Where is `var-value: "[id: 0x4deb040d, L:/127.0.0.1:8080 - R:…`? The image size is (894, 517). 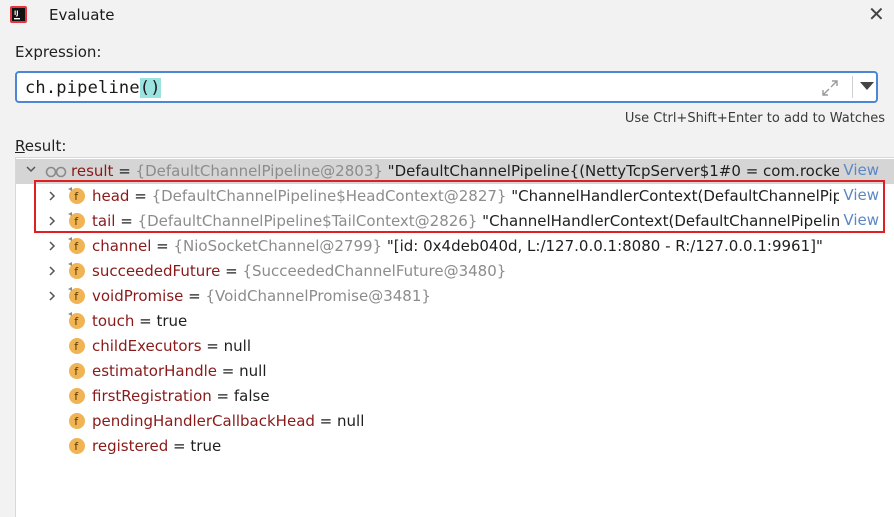 var-value: "[id: 0x4deb040d, L:/127.0.0.1:8080 - R:… is located at coordinates (602, 246).